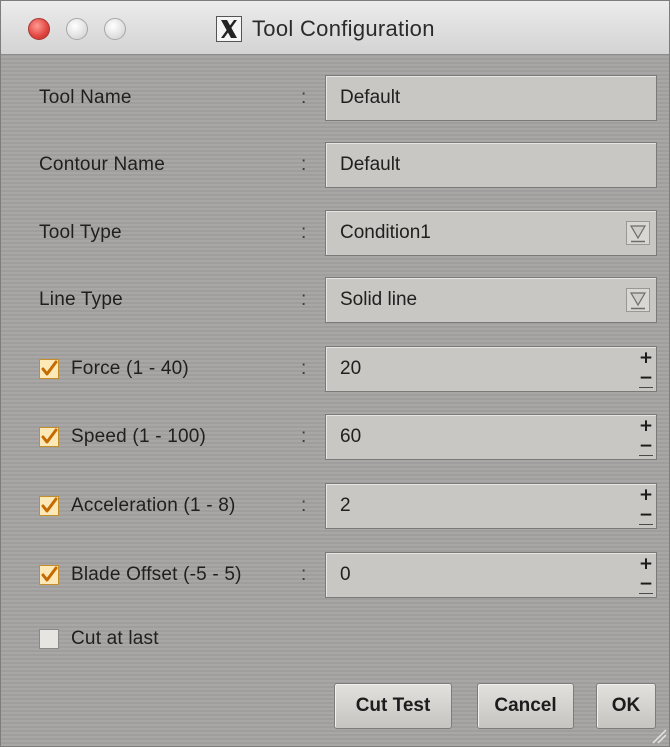  Describe the element at coordinates (491, 98) in the screenshot. I see `tool-name-input: Default` at that location.